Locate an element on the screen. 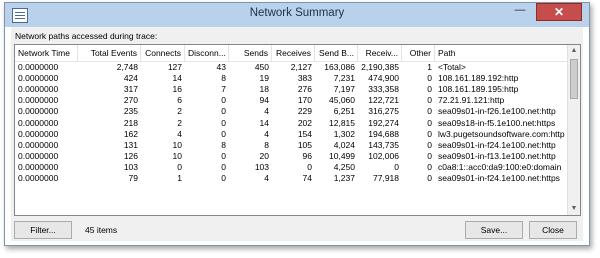 The height and width of the screenshot is (258, 600). cell-total-events: 424 is located at coordinates (130, 78).